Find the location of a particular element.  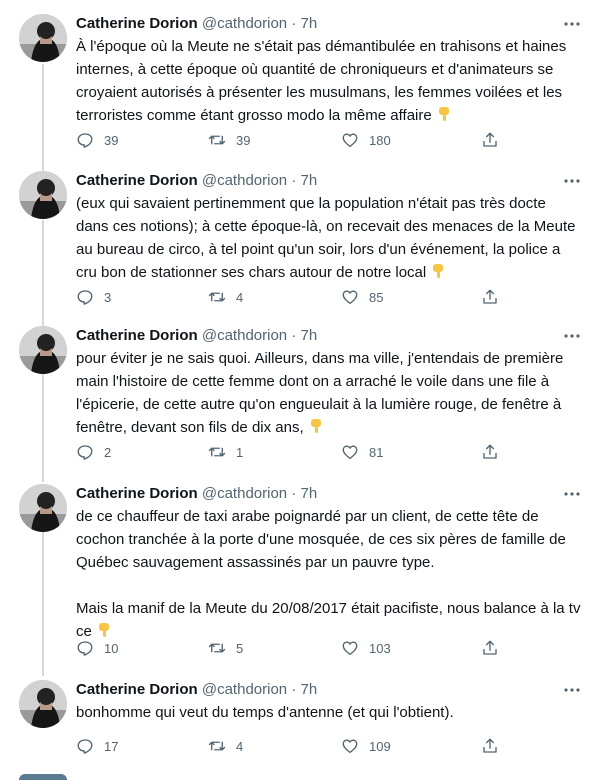

like-button: 81 is located at coordinates (362, 452).